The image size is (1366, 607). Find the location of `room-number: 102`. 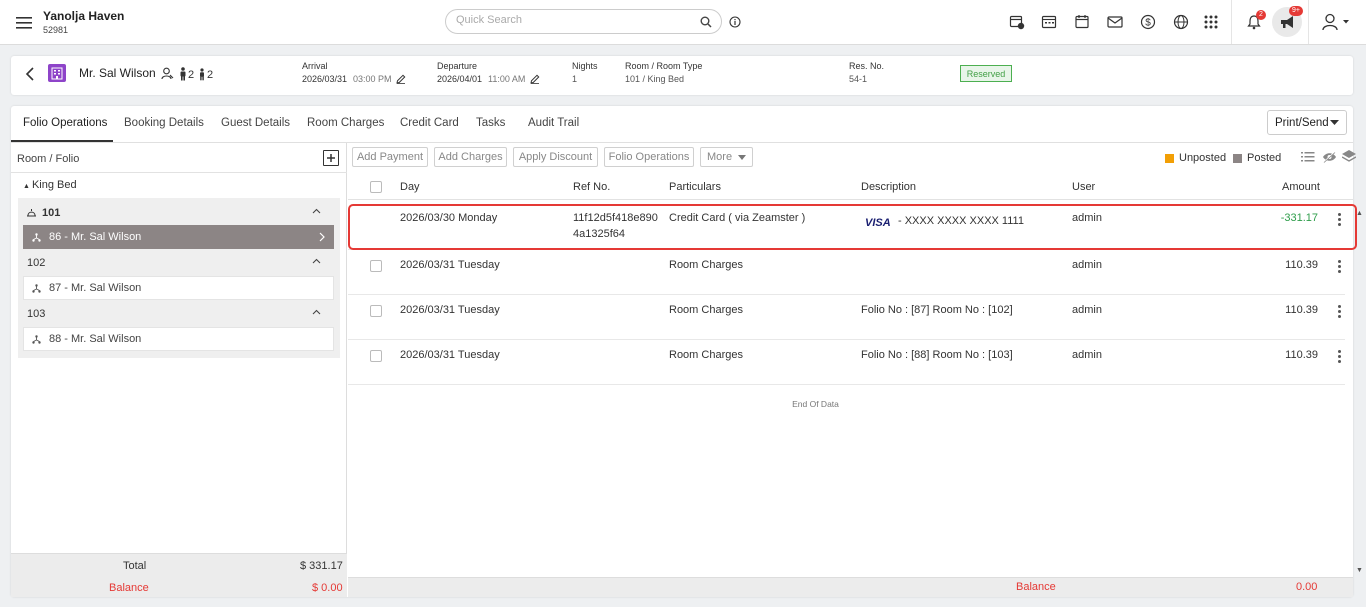

room-number: 102 is located at coordinates (36, 263).